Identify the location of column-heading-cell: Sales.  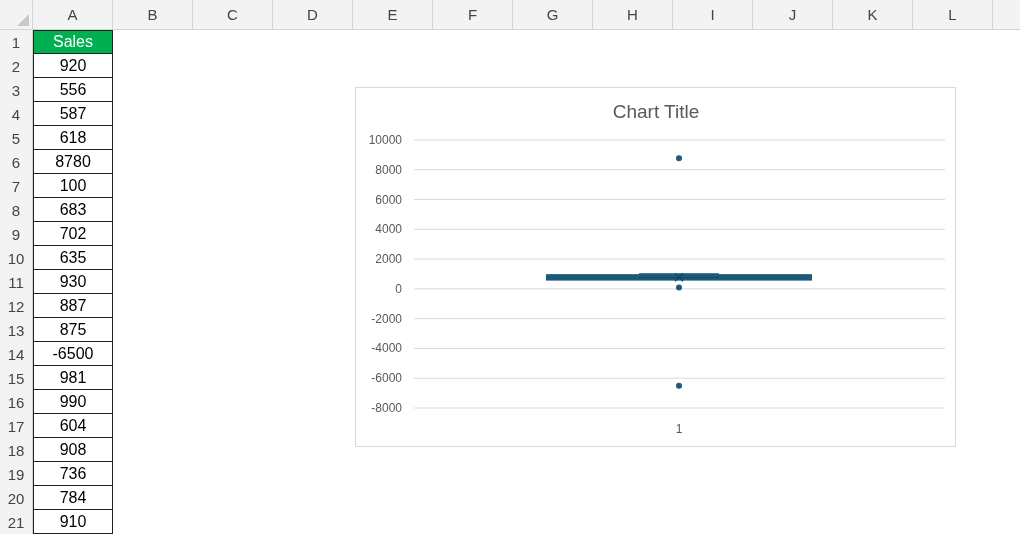
(73, 42).